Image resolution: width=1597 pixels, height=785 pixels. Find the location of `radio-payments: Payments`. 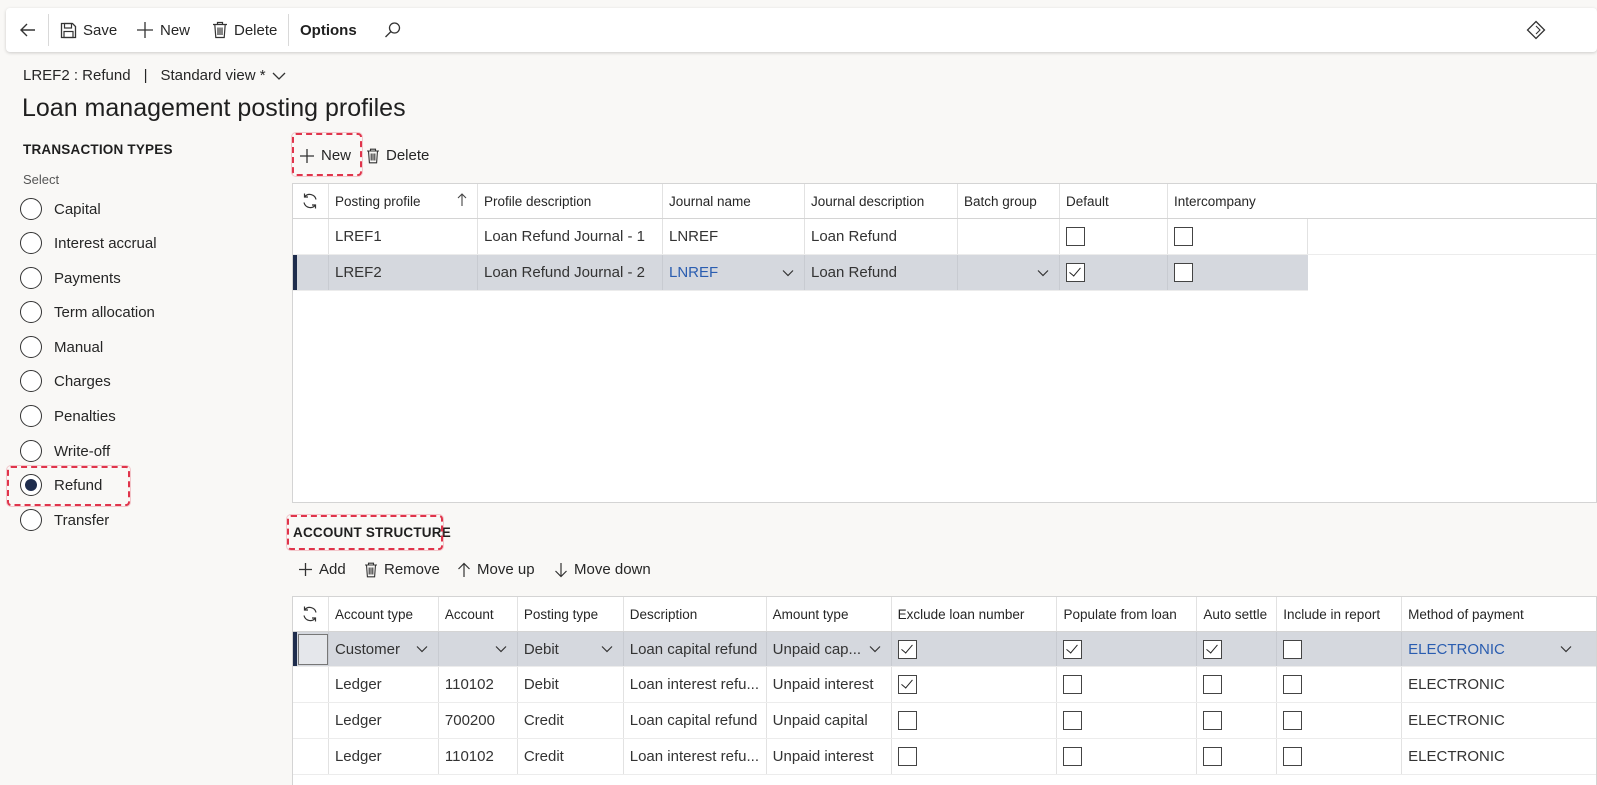

radio-payments: Payments is located at coordinates (70, 278).